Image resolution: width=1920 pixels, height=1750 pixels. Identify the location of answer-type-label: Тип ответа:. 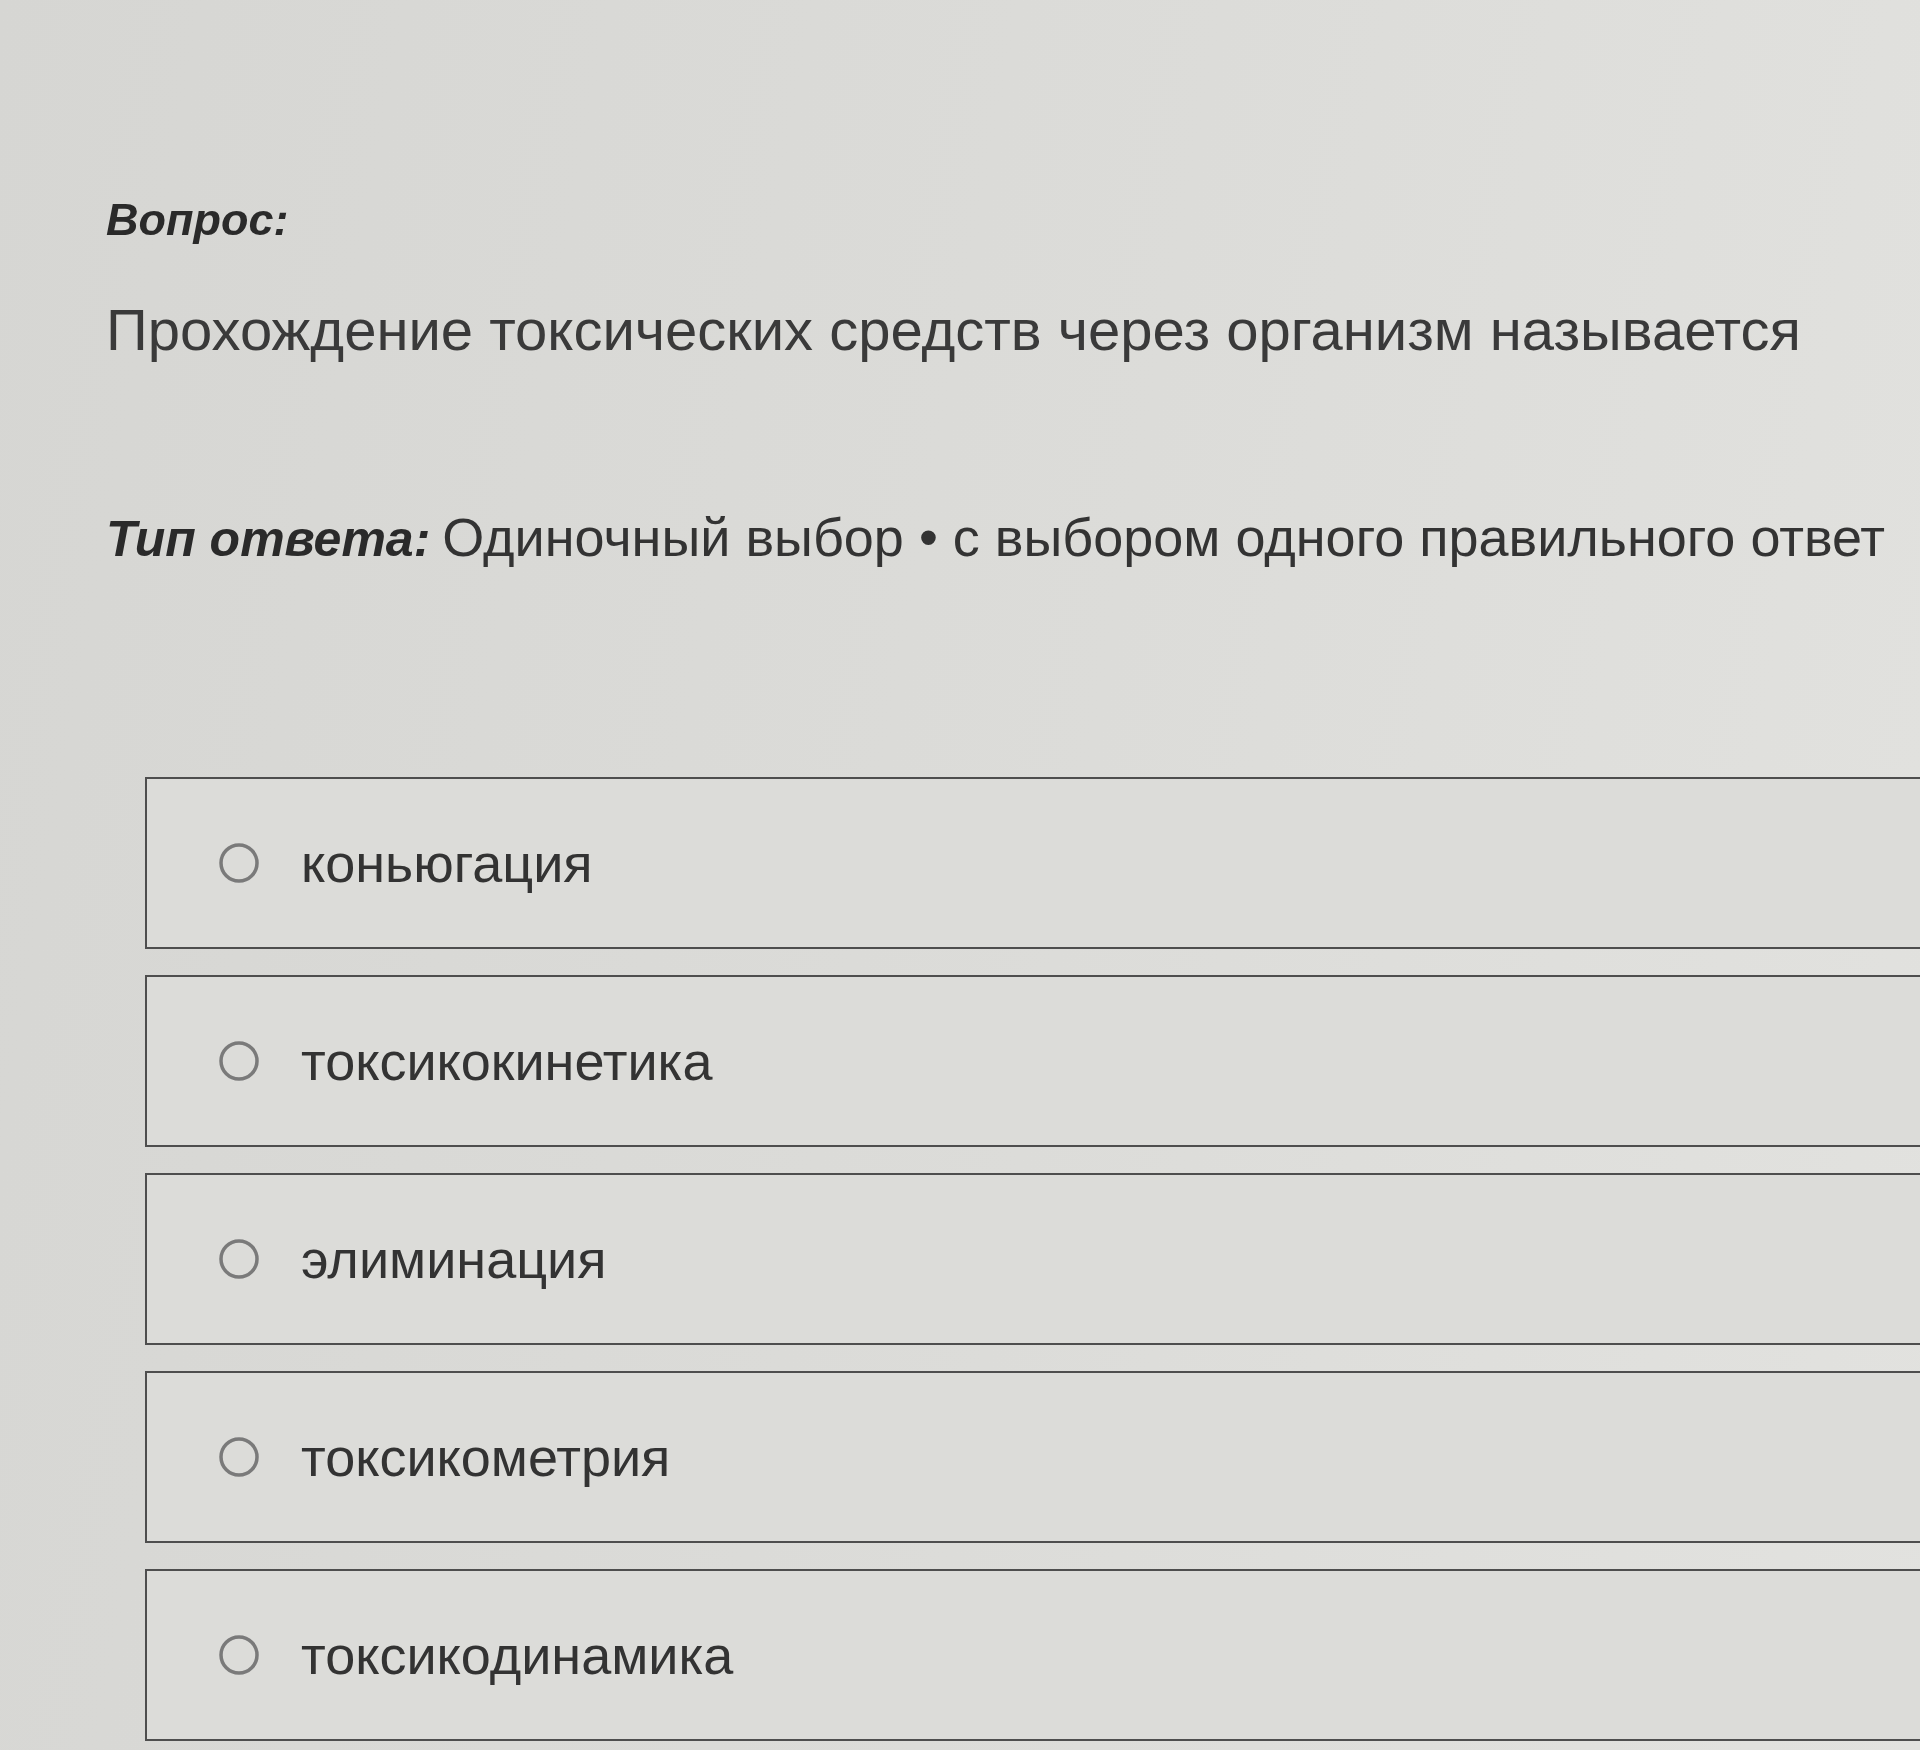
(268, 539).